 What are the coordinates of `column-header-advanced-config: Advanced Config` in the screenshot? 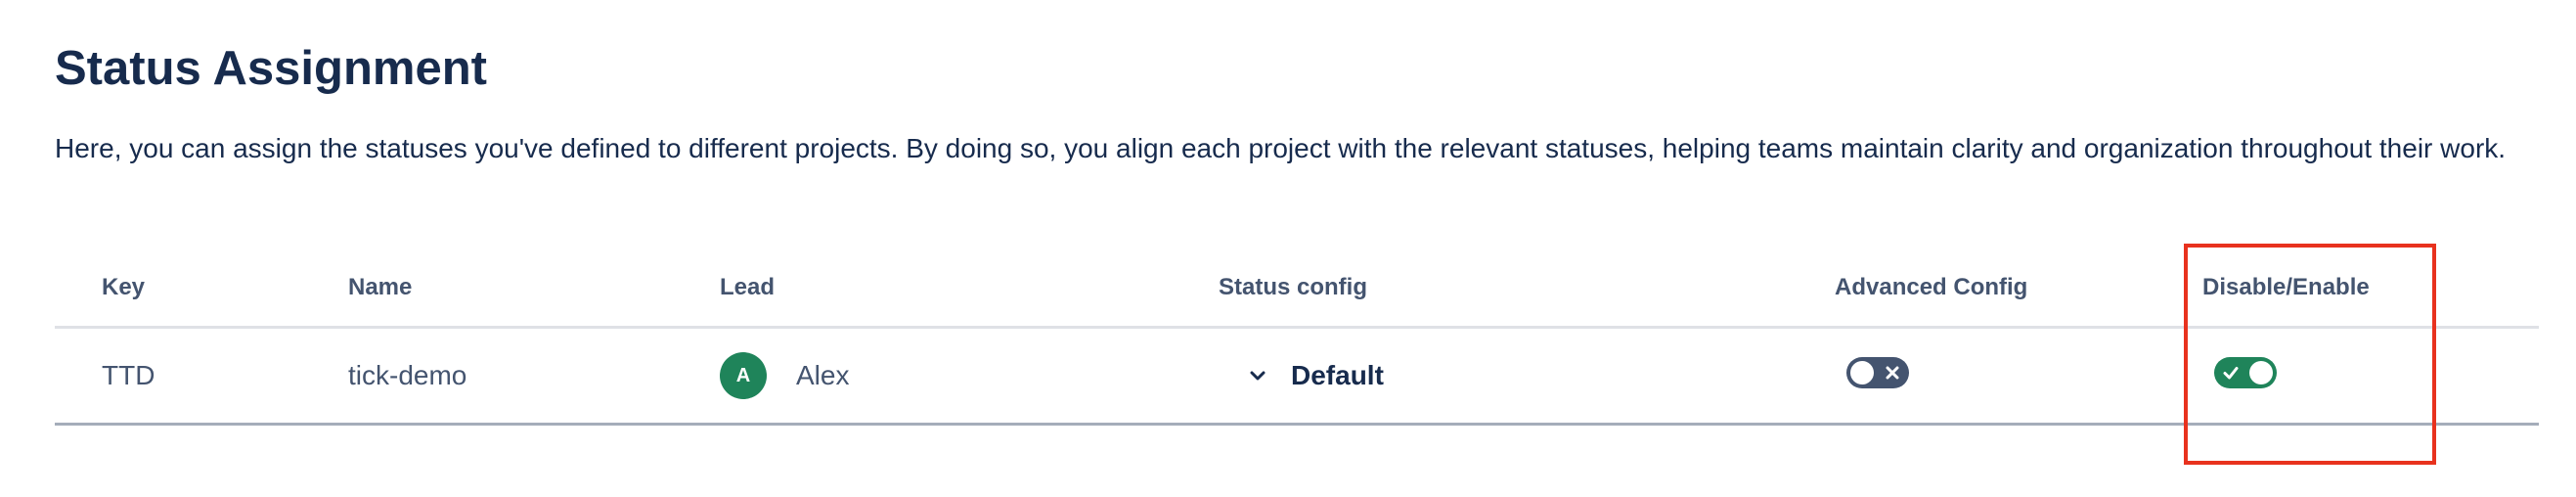 It's located at (2018, 289).